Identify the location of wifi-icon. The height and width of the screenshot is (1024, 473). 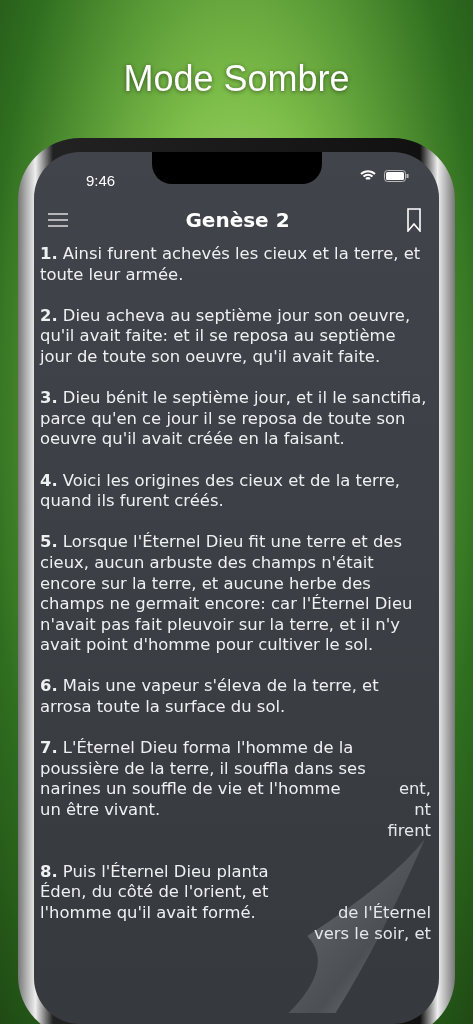
(368, 176).